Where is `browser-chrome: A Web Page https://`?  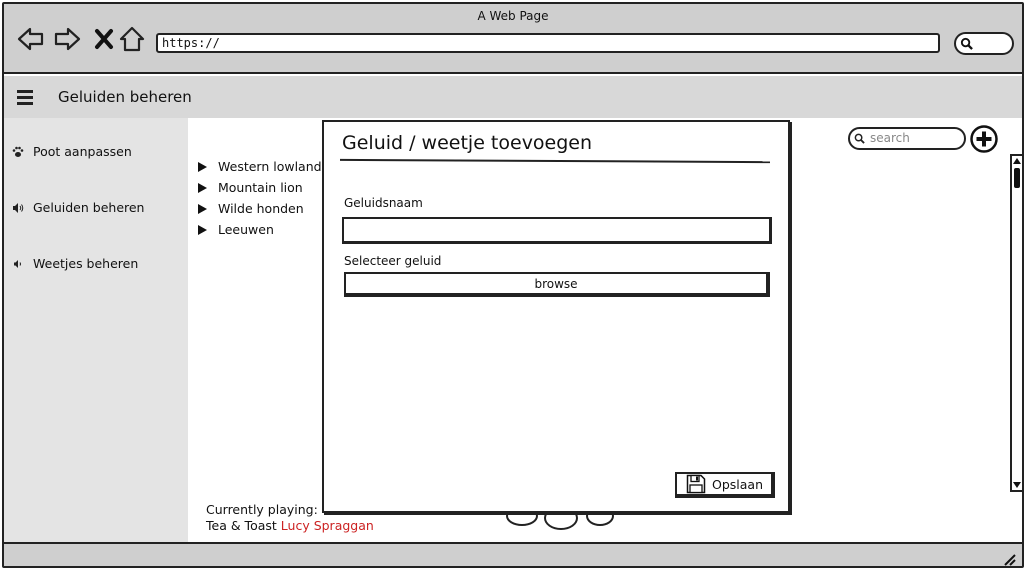
browser-chrome: A Web Page https:// is located at coordinates (513, 39).